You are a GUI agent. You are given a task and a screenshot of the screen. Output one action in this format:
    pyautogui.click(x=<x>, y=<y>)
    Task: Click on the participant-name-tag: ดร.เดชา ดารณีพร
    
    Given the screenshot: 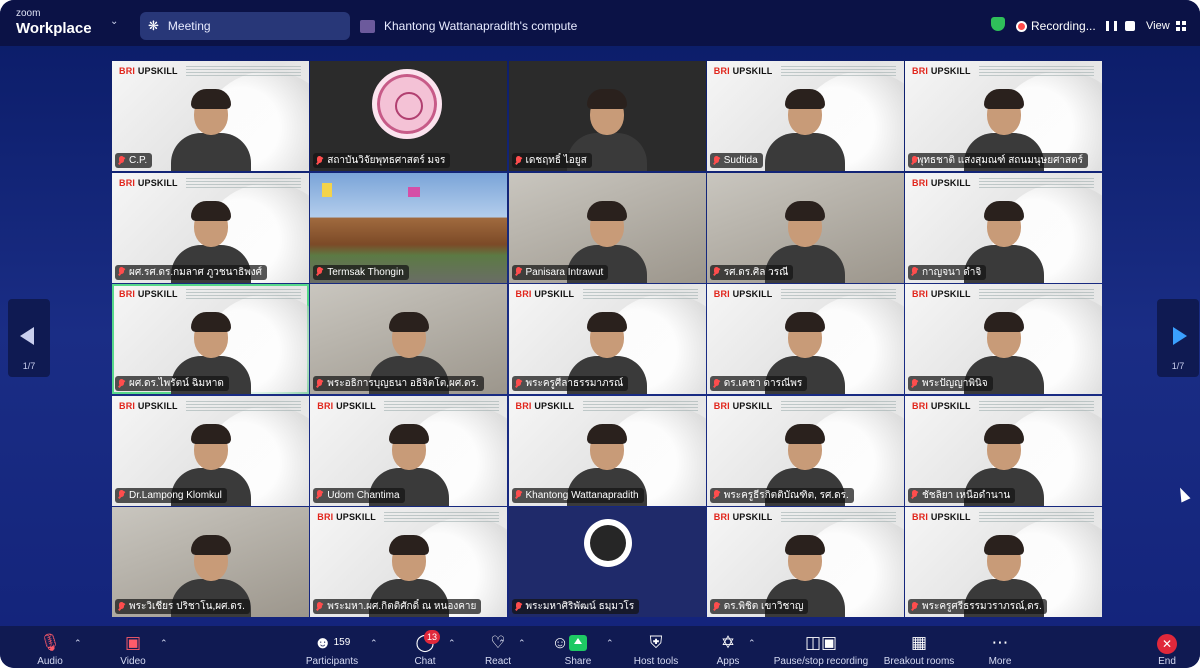 What is the action you would take?
    pyautogui.click(x=758, y=383)
    